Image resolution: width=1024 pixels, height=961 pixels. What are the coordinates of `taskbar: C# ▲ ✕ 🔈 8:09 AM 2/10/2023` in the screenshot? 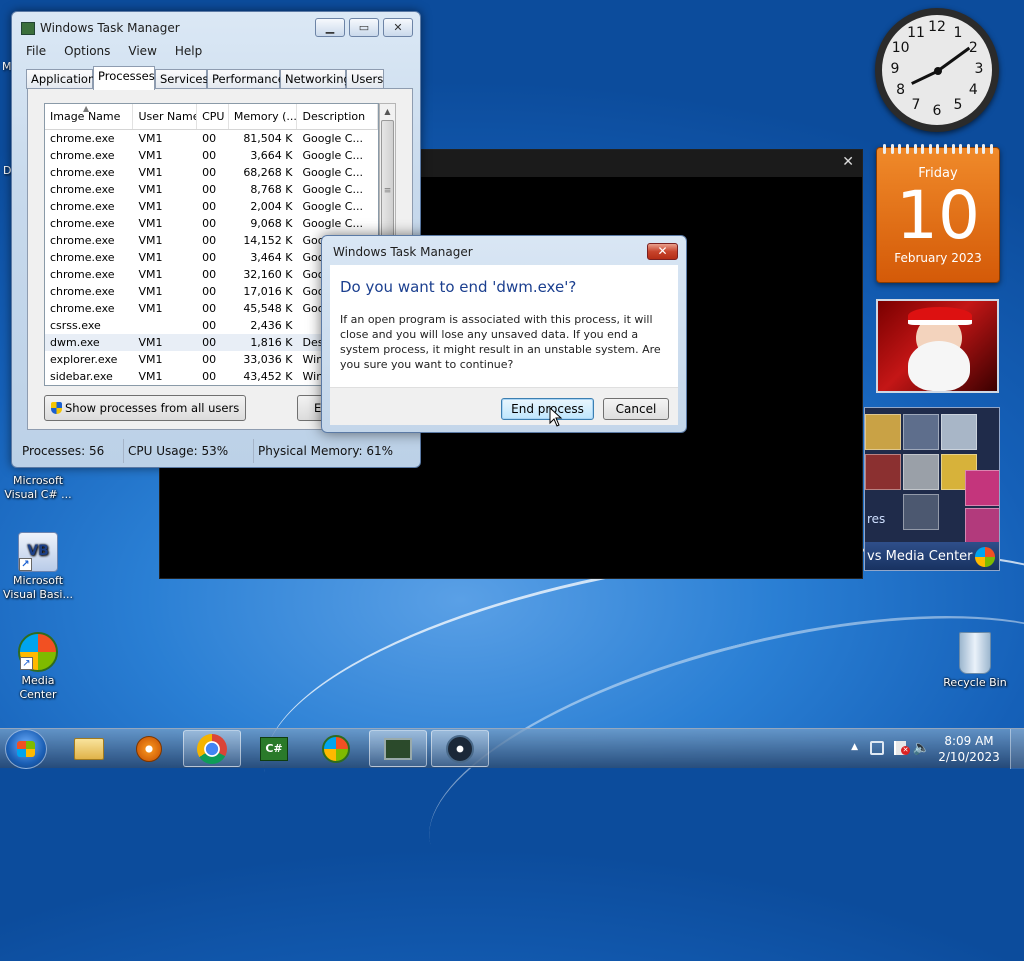 It's located at (512, 748).